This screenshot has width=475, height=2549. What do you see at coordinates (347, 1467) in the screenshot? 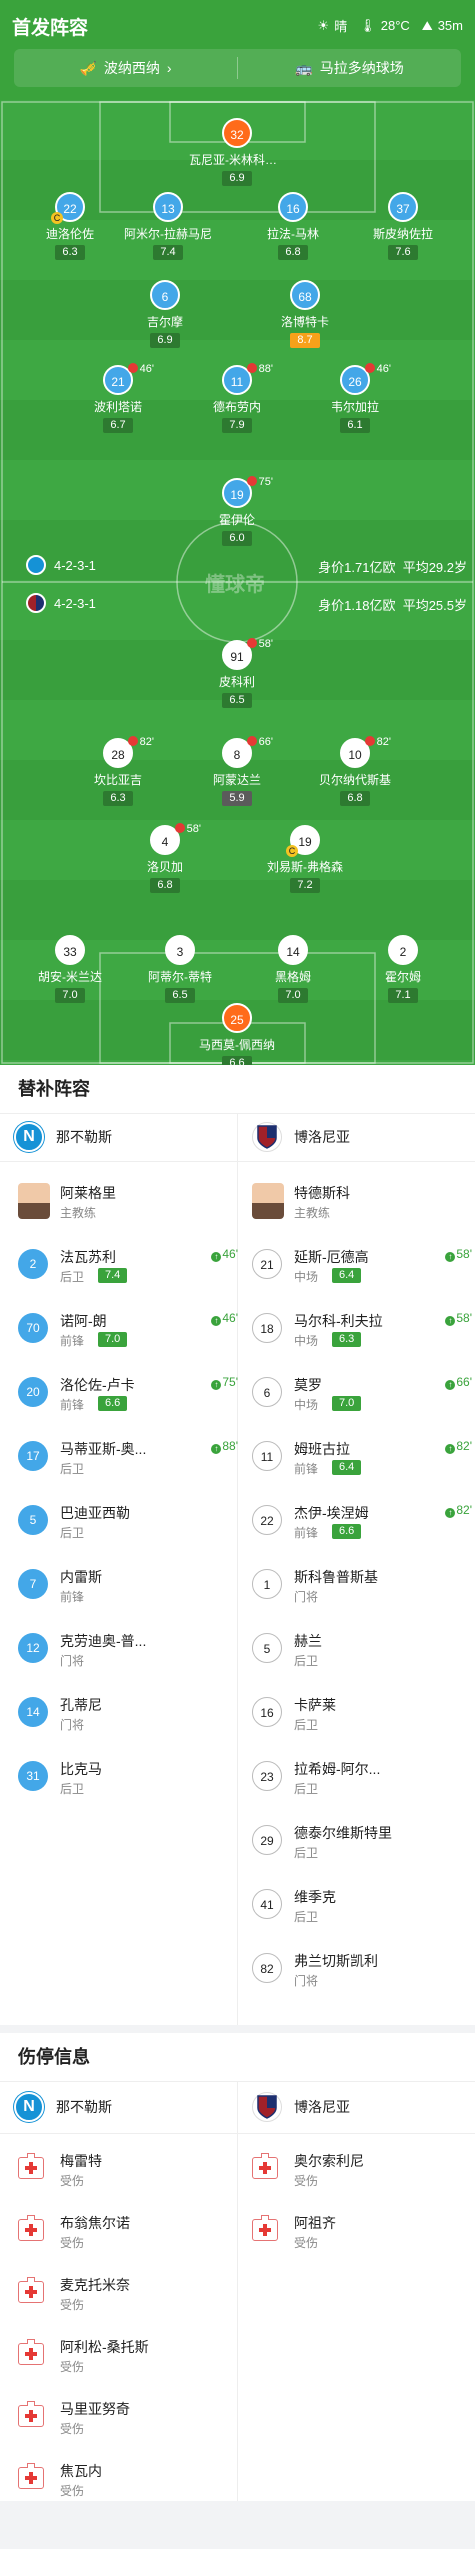
I see `player-rating: 6.4` at bounding box center [347, 1467].